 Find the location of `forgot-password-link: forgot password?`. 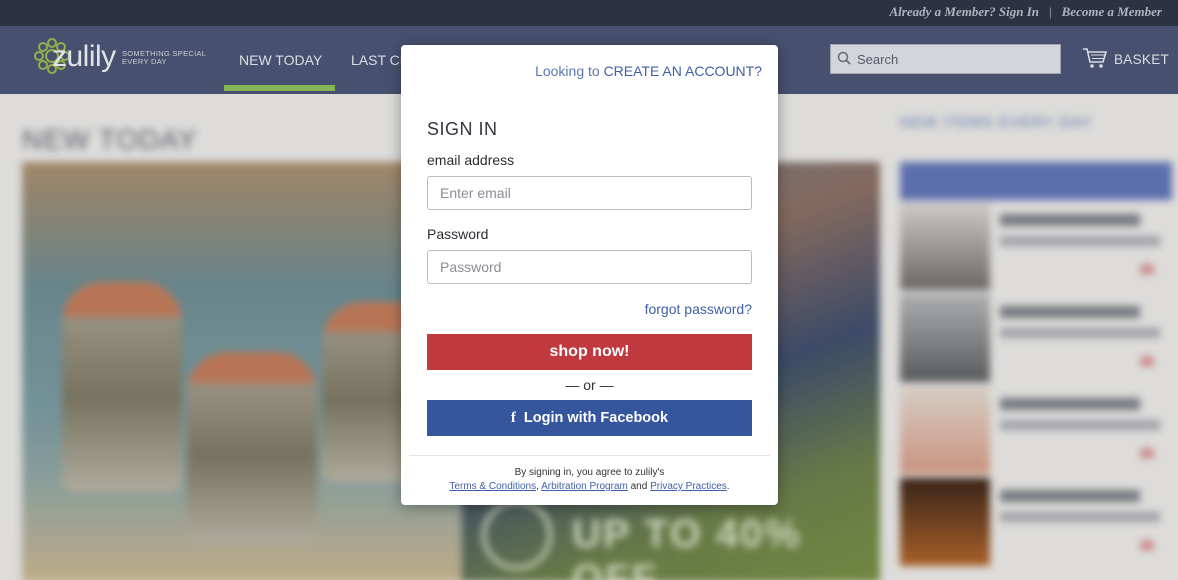

forgot-password-link: forgot password? is located at coordinates (698, 309).